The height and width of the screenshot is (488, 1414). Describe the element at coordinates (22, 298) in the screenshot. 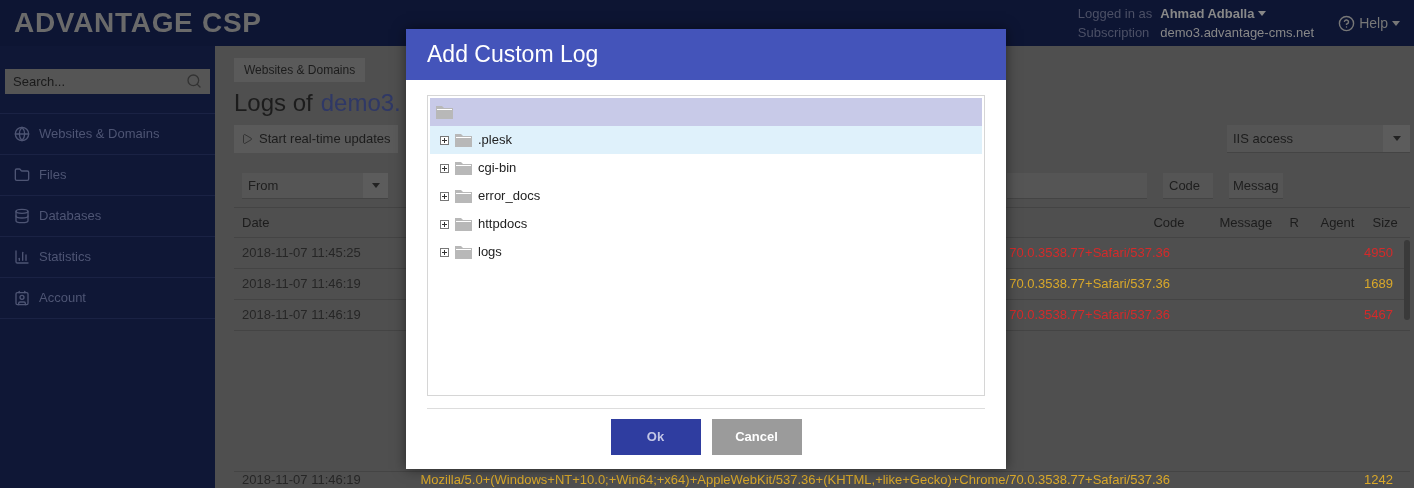

I see `contact-card-icon` at that location.